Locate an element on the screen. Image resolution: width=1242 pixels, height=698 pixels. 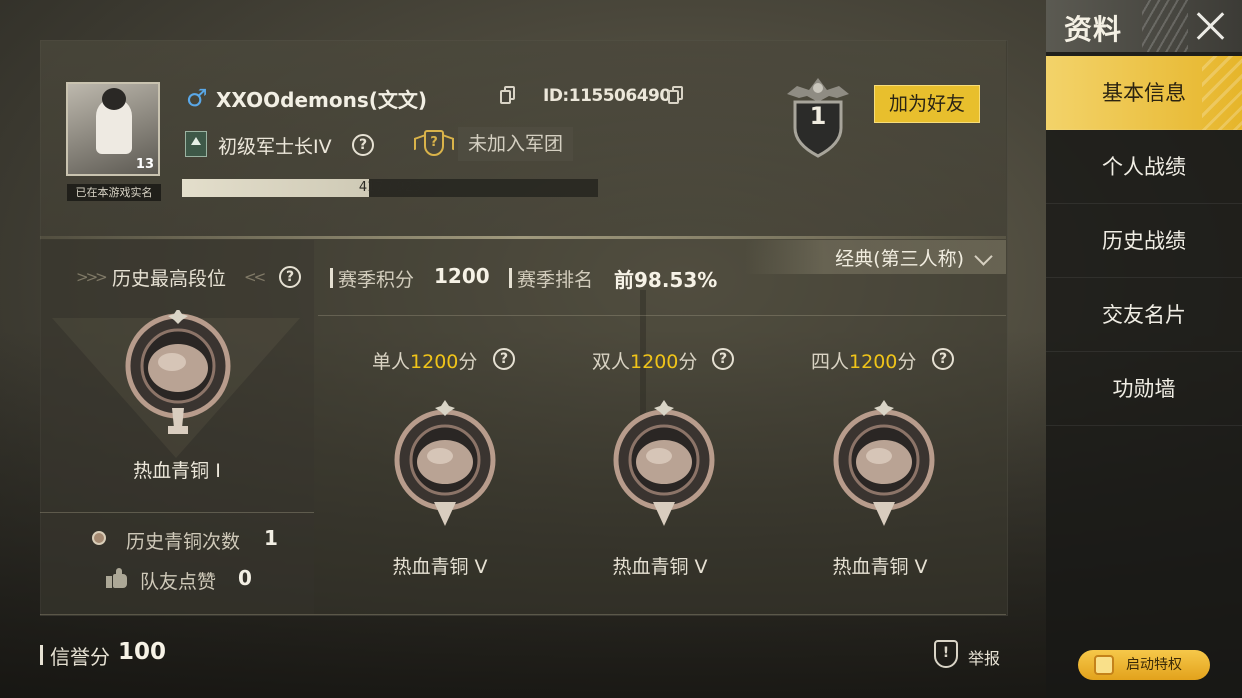
tier-number: 1 is located at coordinates (818, 116).